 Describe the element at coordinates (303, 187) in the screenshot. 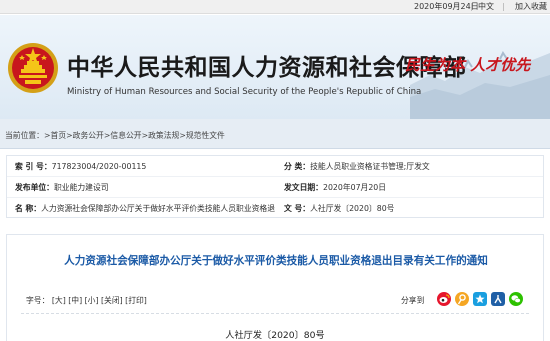

I see `issue-date-label: 发文日期：` at that location.